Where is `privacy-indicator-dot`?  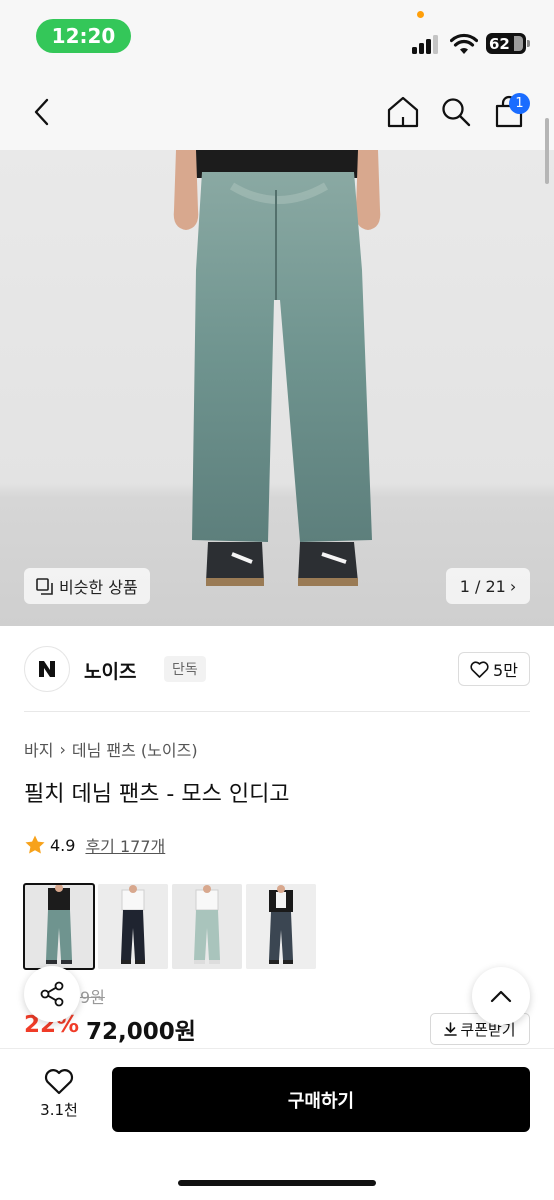
privacy-indicator-dot is located at coordinates (420, 14).